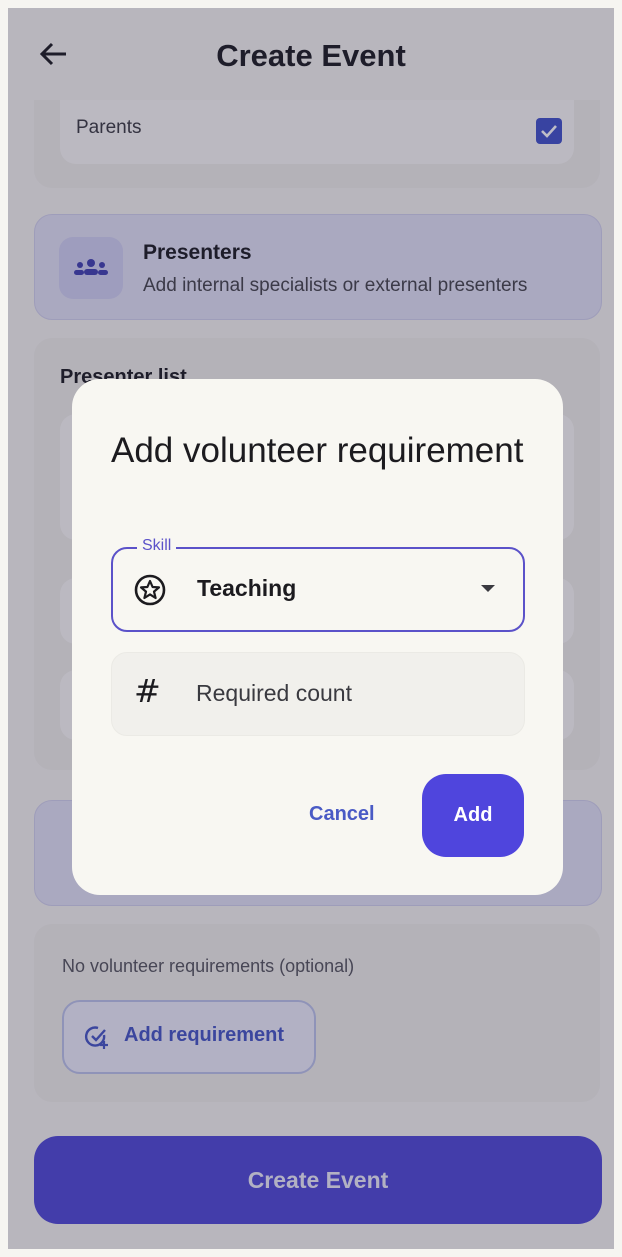 Image resolution: width=622 pixels, height=1257 pixels. What do you see at coordinates (157, 546) in the screenshot?
I see `skill-field-label: Skill` at bounding box center [157, 546].